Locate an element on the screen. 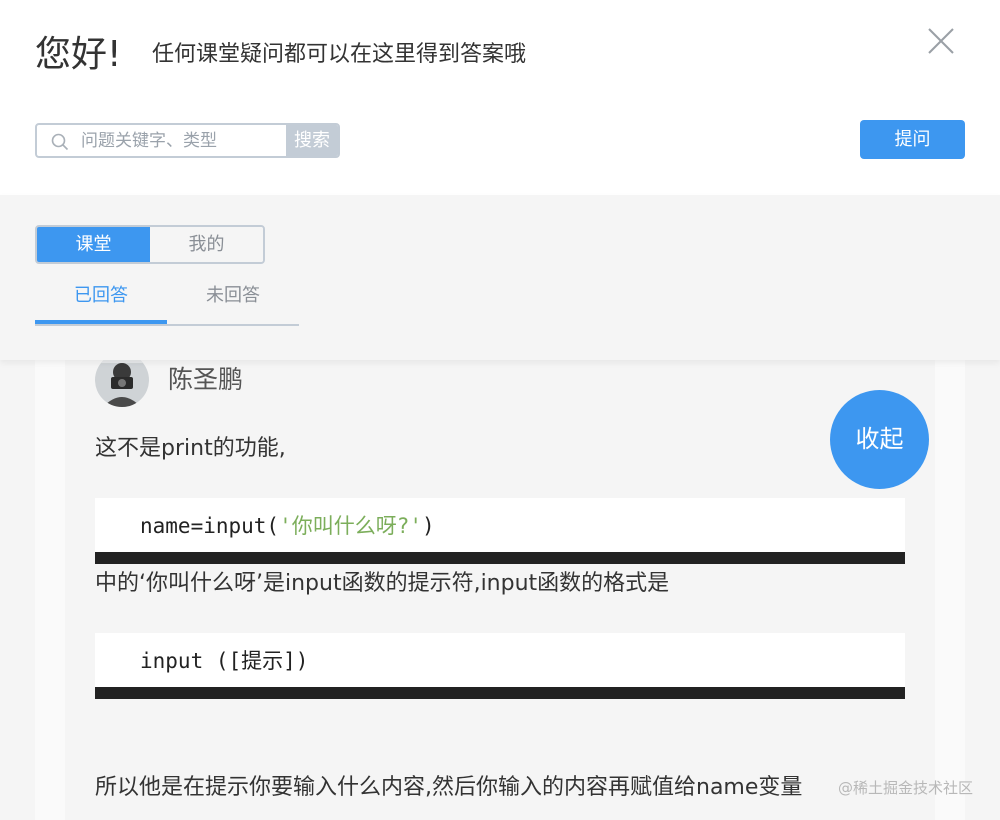 This screenshot has height=820, width=1000. answer-line-3: 所以他是在提示你要输入什么内容,然后你输入的内容再赋值给name变量 is located at coordinates (449, 787).